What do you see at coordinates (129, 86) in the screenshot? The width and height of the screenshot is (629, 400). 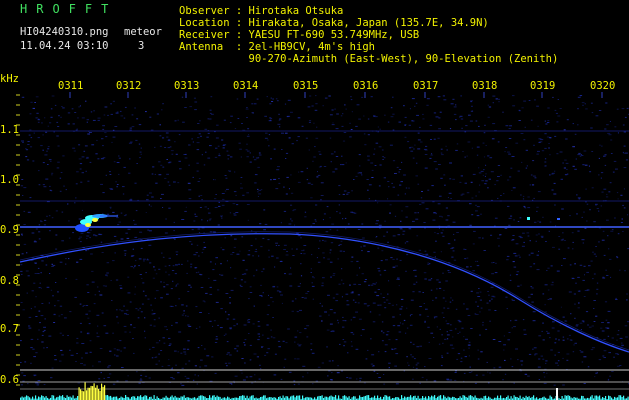 I see `time-tick-label: 0312` at bounding box center [129, 86].